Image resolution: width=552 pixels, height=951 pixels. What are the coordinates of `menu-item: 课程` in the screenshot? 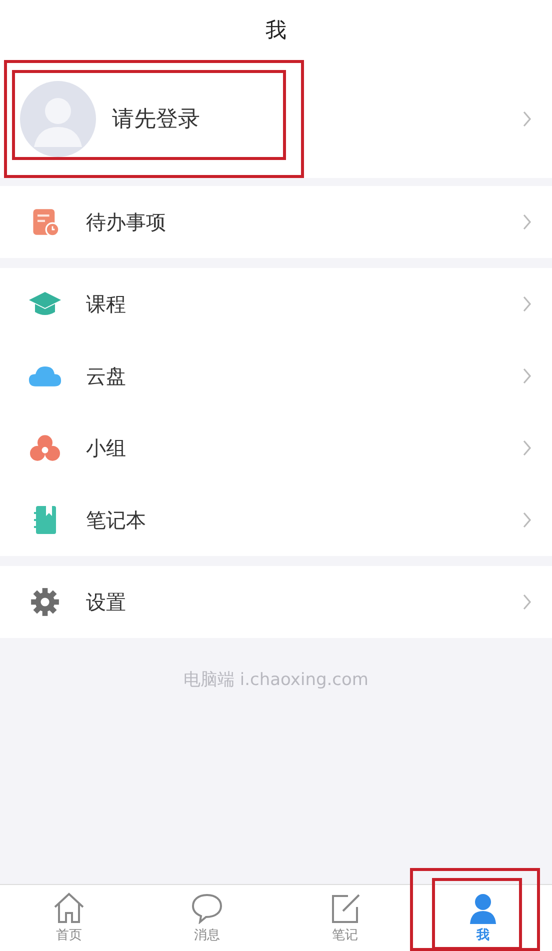 It's located at (276, 304).